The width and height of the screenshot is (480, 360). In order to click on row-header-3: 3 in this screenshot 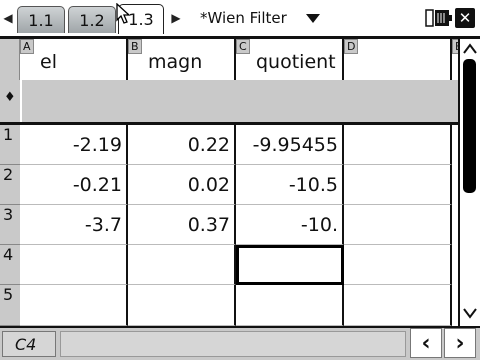, I will do `click(10, 225)`.